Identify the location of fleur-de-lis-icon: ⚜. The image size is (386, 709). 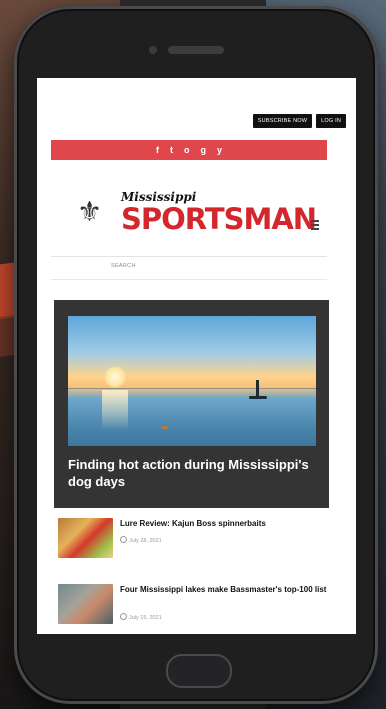
(90, 211).